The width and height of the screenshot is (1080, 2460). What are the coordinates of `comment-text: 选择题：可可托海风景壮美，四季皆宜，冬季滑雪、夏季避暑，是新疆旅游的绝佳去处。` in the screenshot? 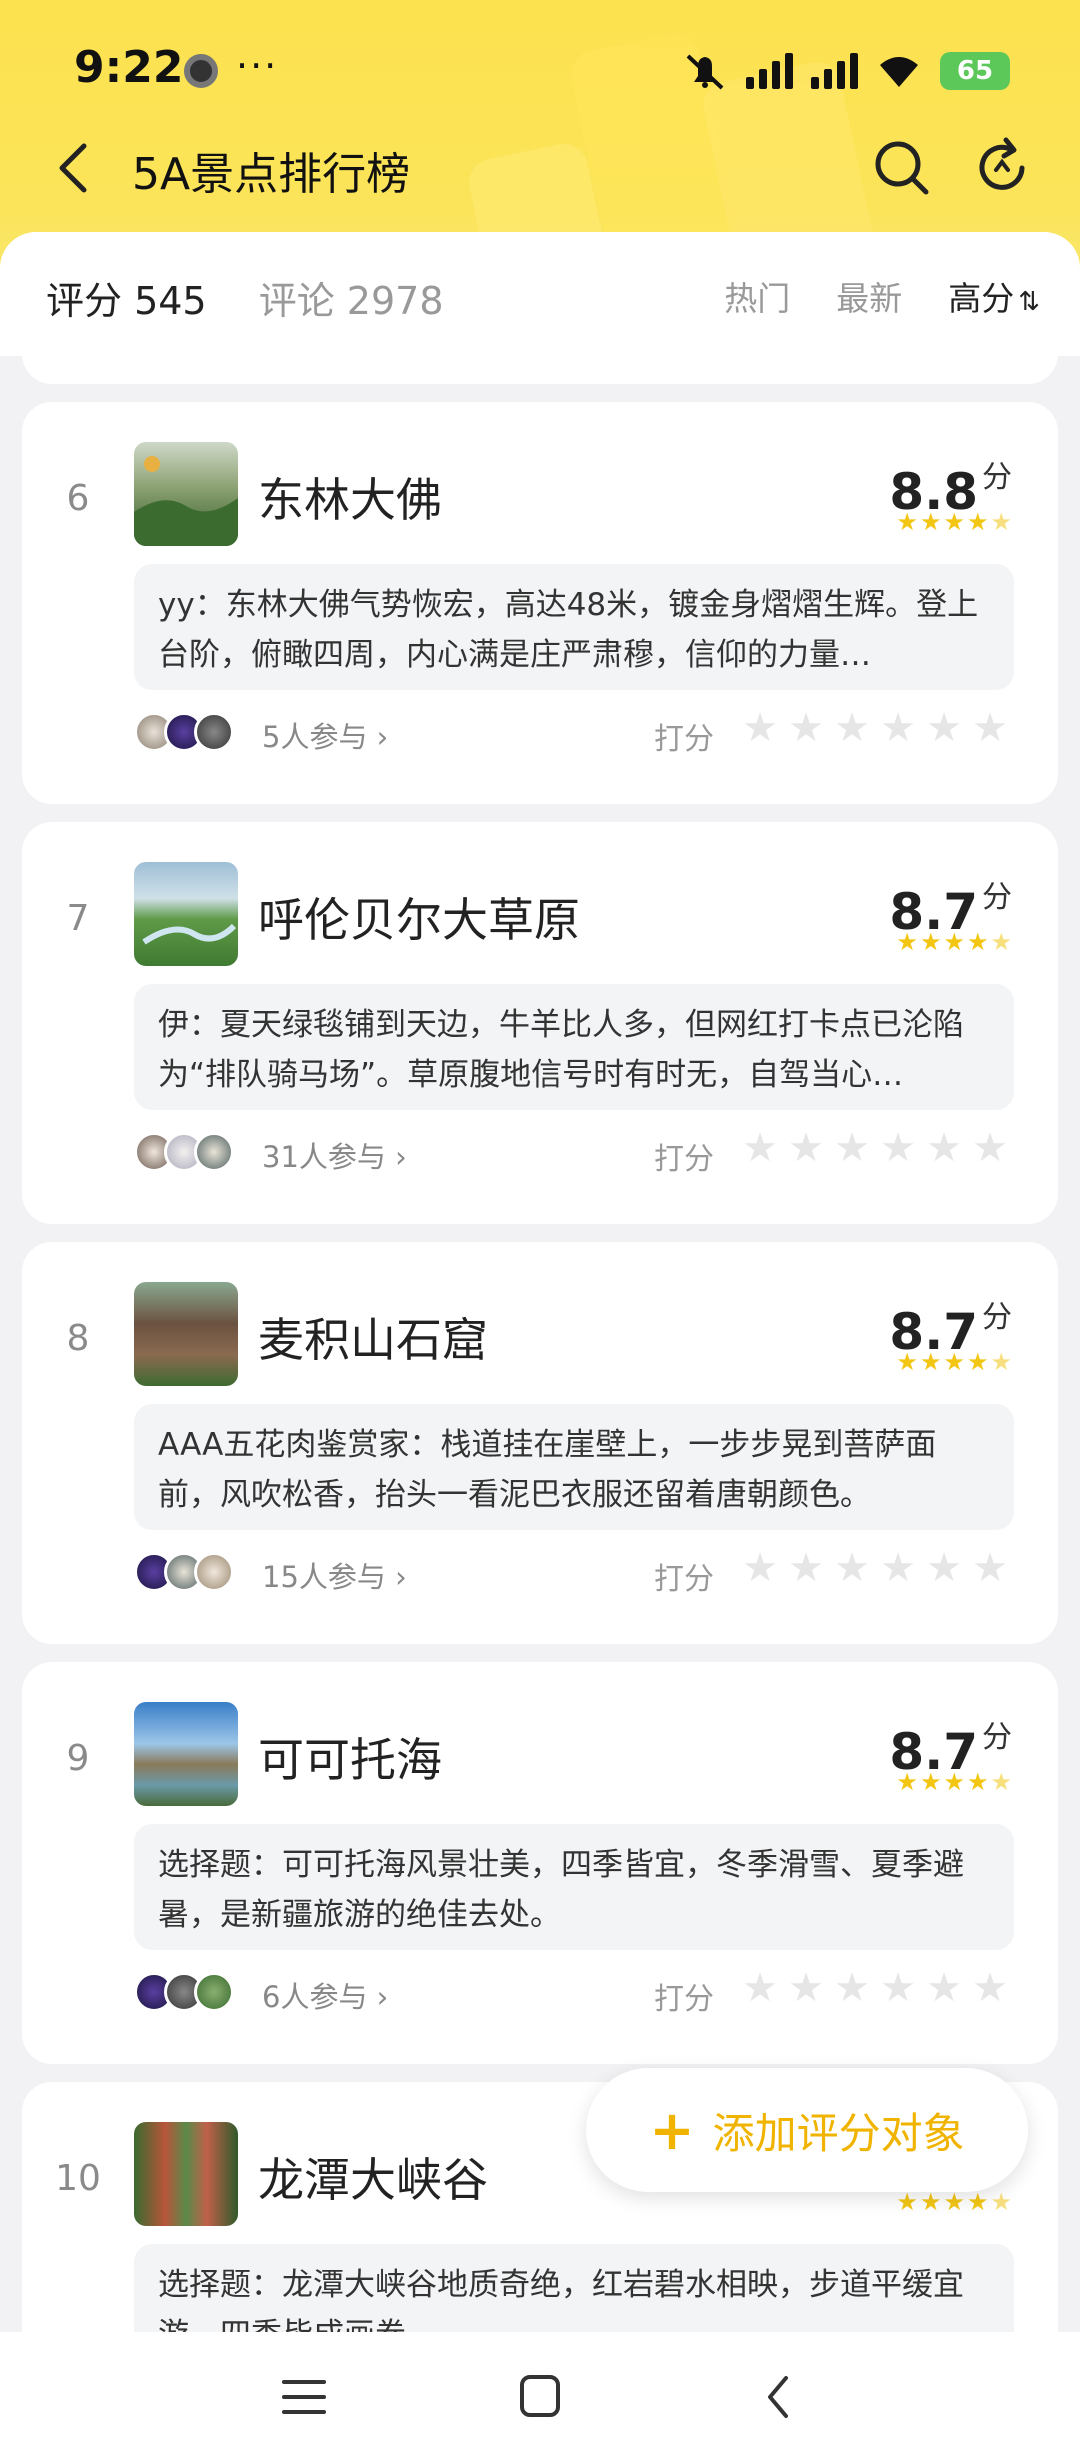 It's located at (561, 1890).